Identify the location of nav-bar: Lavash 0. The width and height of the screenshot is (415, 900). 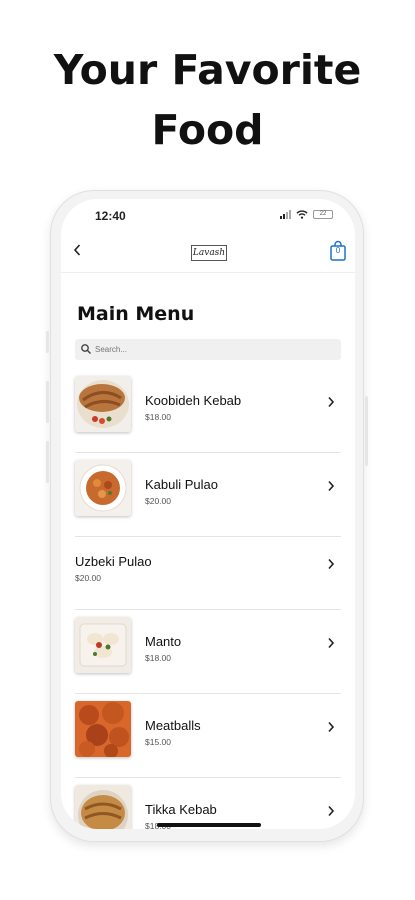
(208, 252).